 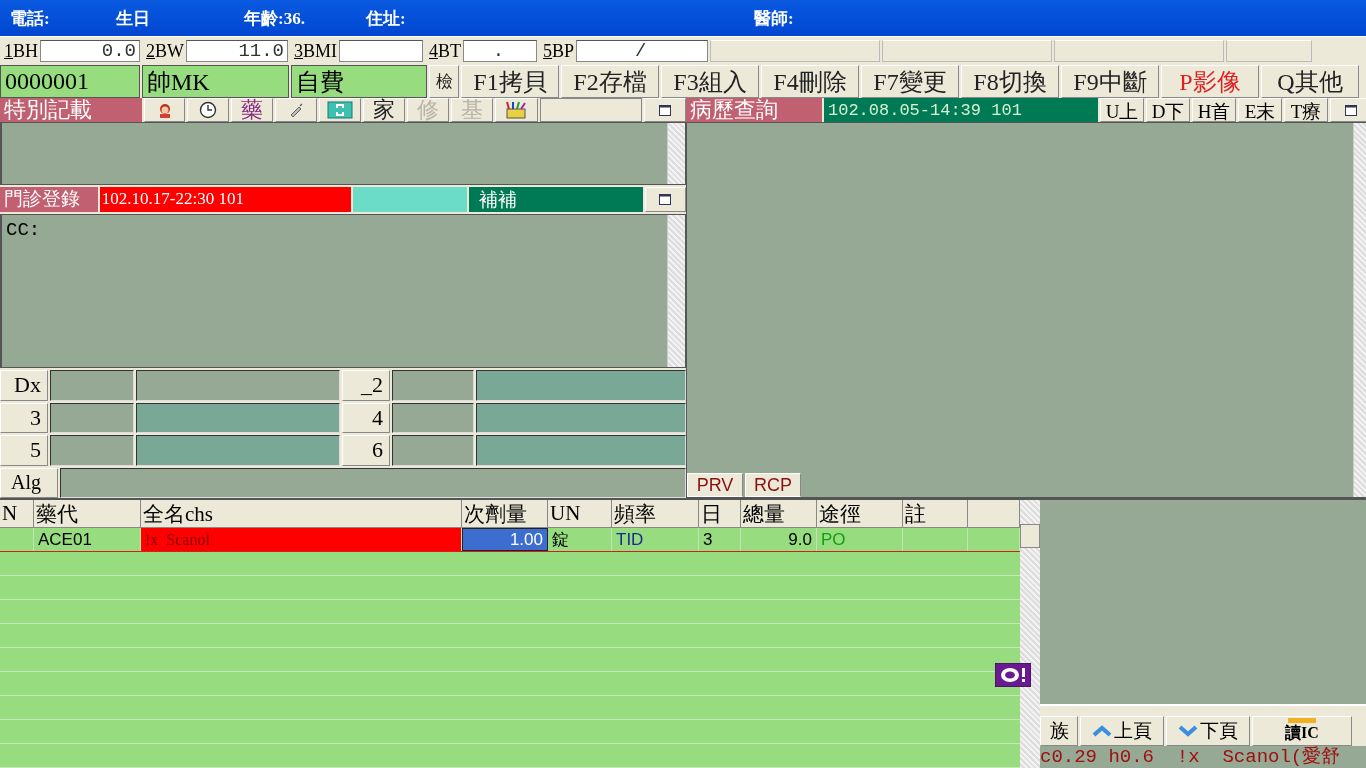 What do you see at coordinates (1214, 110) in the screenshot?
I see `nav-button: H首` at bounding box center [1214, 110].